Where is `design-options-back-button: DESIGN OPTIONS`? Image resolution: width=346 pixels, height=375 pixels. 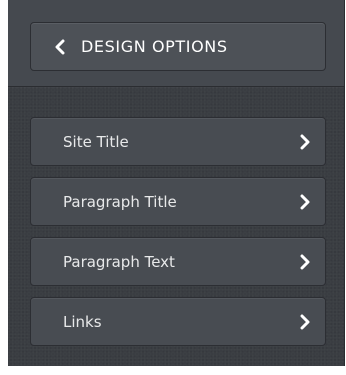 design-options-back-button: DESIGN OPTIONS is located at coordinates (178, 46).